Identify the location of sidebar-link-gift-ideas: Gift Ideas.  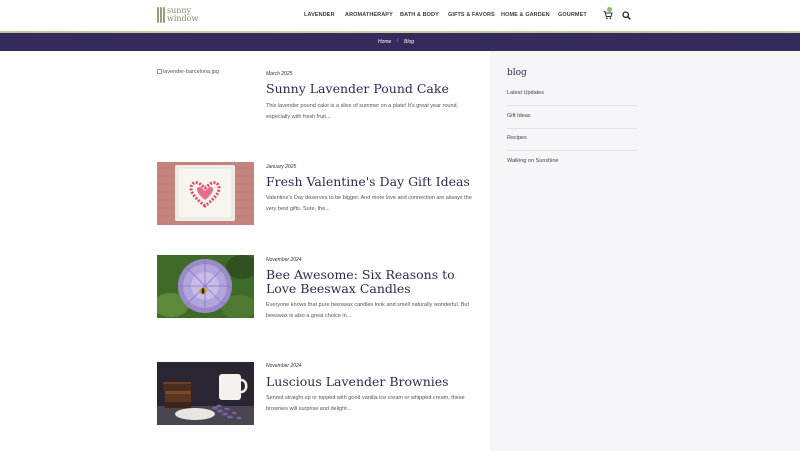
(572, 116).